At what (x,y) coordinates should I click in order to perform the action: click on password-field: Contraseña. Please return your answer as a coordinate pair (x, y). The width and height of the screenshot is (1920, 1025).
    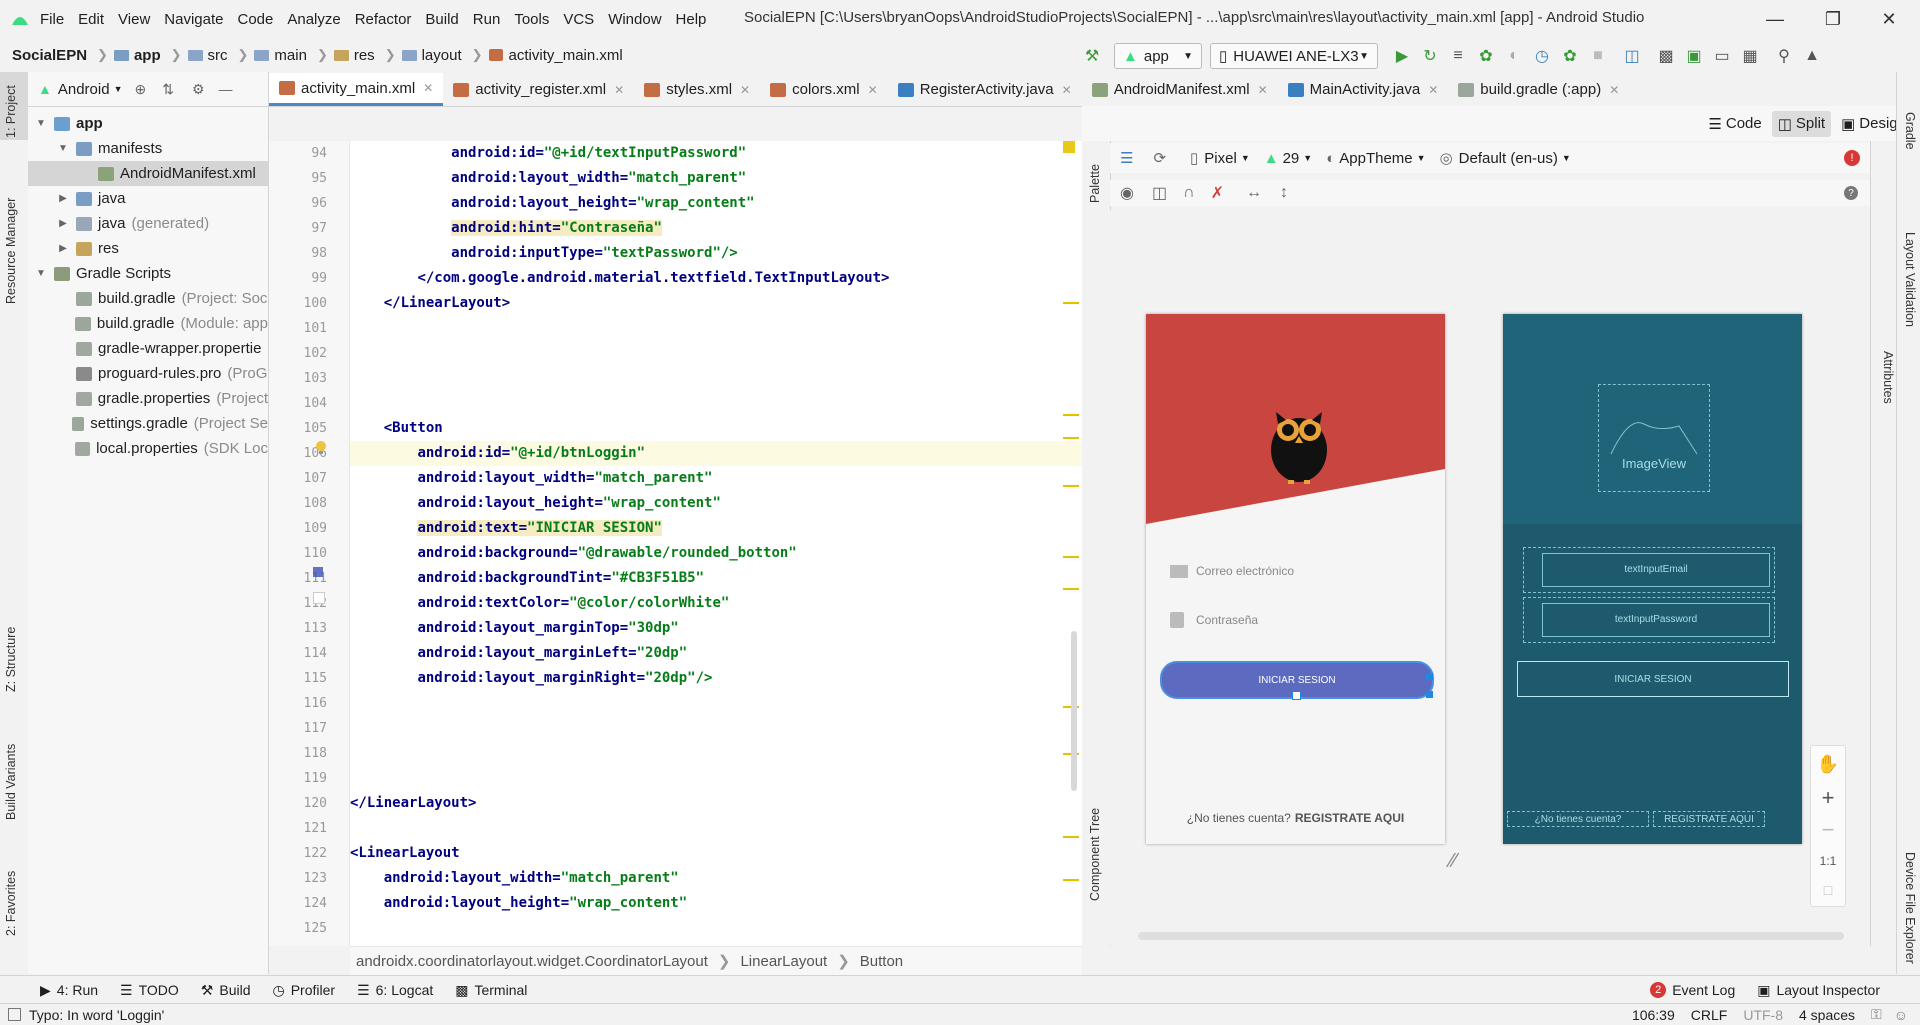
    Looking at the image, I should click on (1214, 620).